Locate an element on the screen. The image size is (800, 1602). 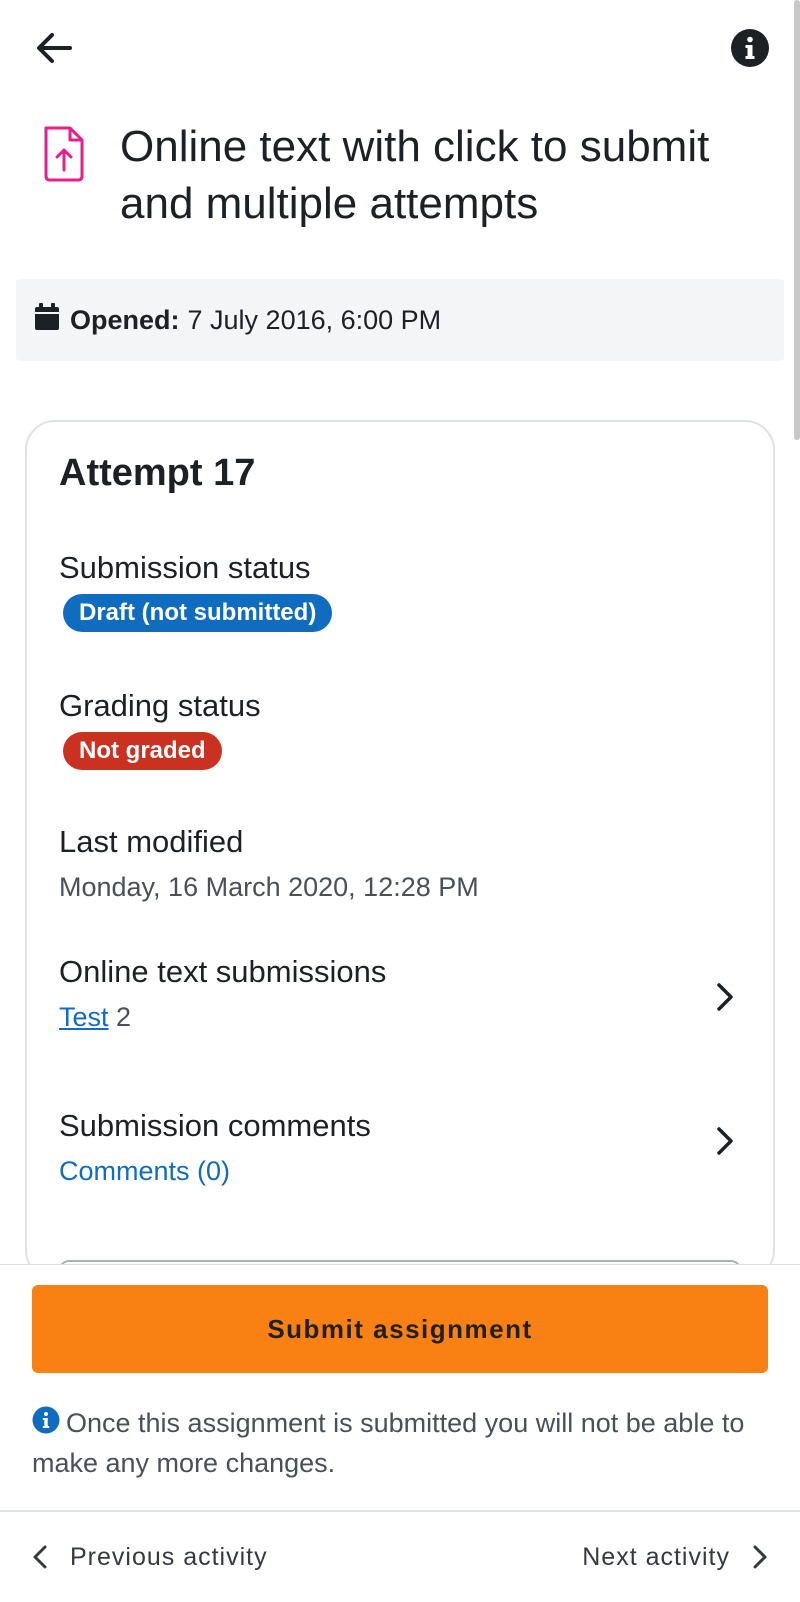
scrollbar is located at coordinates (797, 220).